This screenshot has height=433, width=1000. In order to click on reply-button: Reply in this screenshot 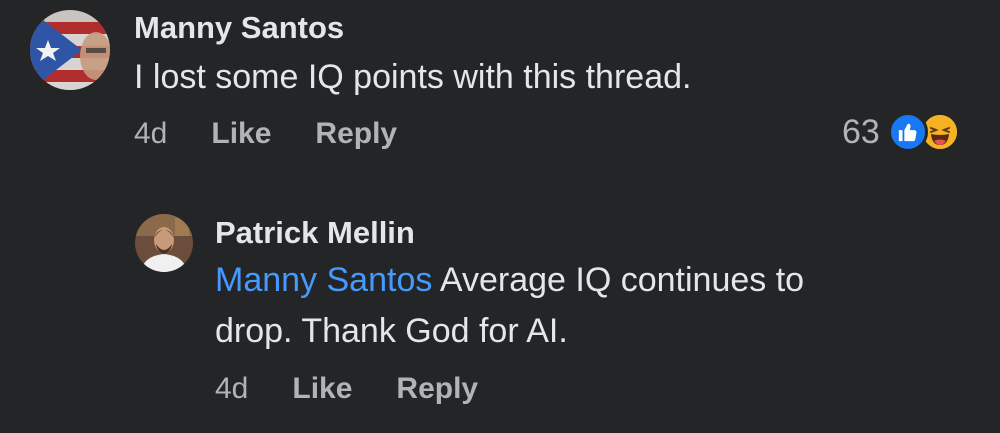, I will do `click(356, 134)`.